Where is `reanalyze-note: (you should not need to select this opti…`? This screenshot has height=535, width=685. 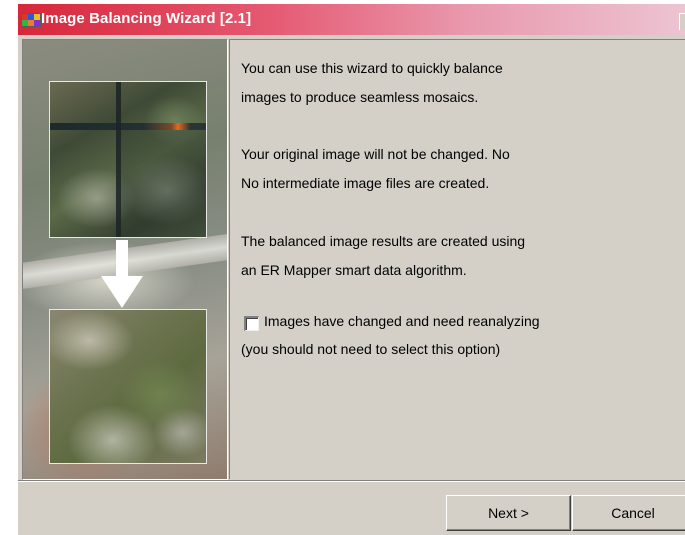 reanalyze-note: (you should not need to select this opti… is located at coordinates (371, 349).